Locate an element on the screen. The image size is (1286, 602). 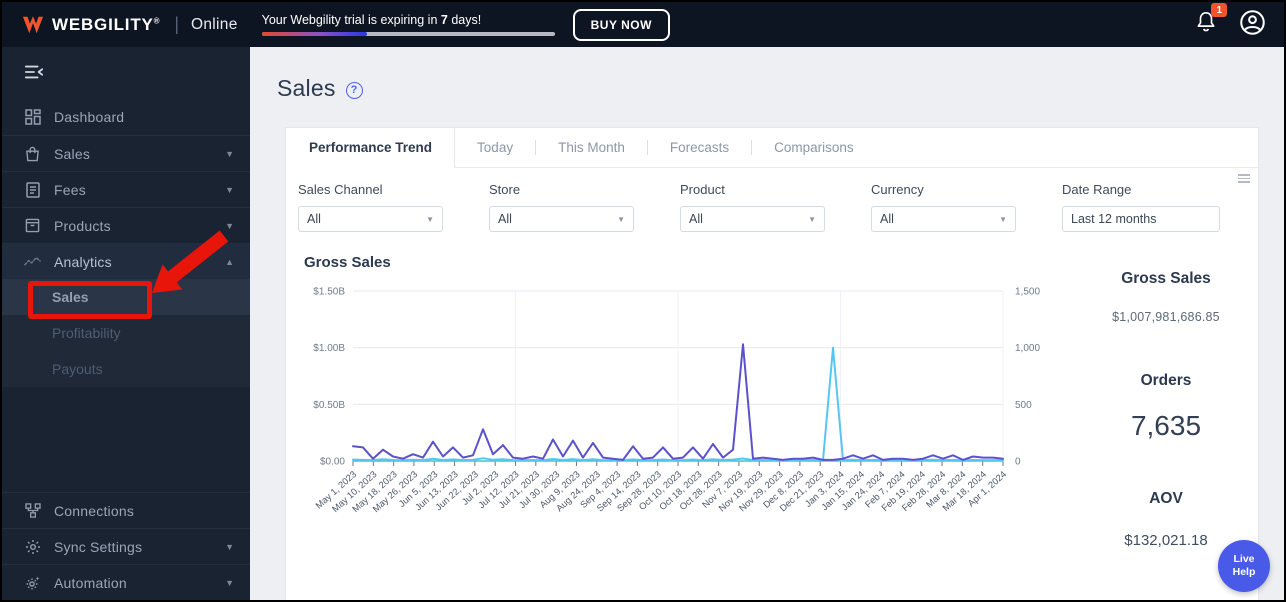
filters-row: Sales Channel All ▼ Store All ▼ Product is located at coordinates (772, 206).